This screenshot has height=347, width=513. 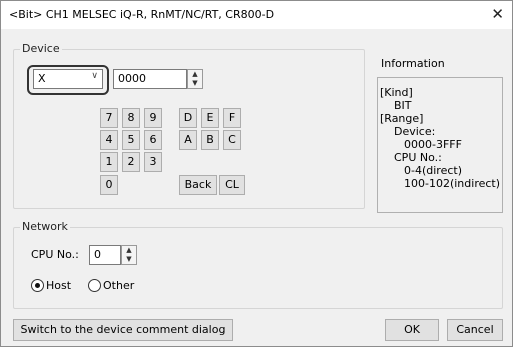 What do you see at coordinates (97, 254) in the screenshot?
I see `cpu-no-value: 0` at bounding box center [97, 254].